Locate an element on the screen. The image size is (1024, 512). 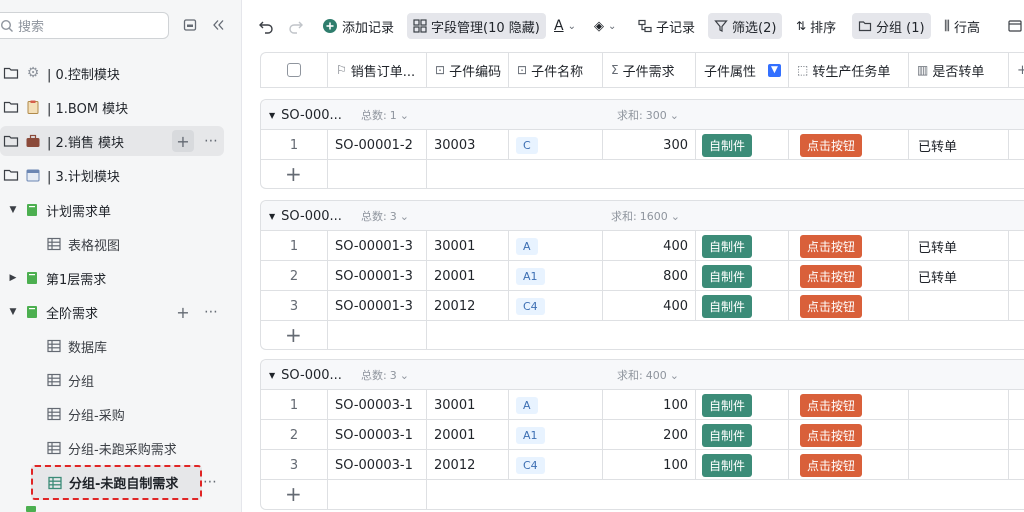
add-row-button: + is located at coordinates (642, 495).